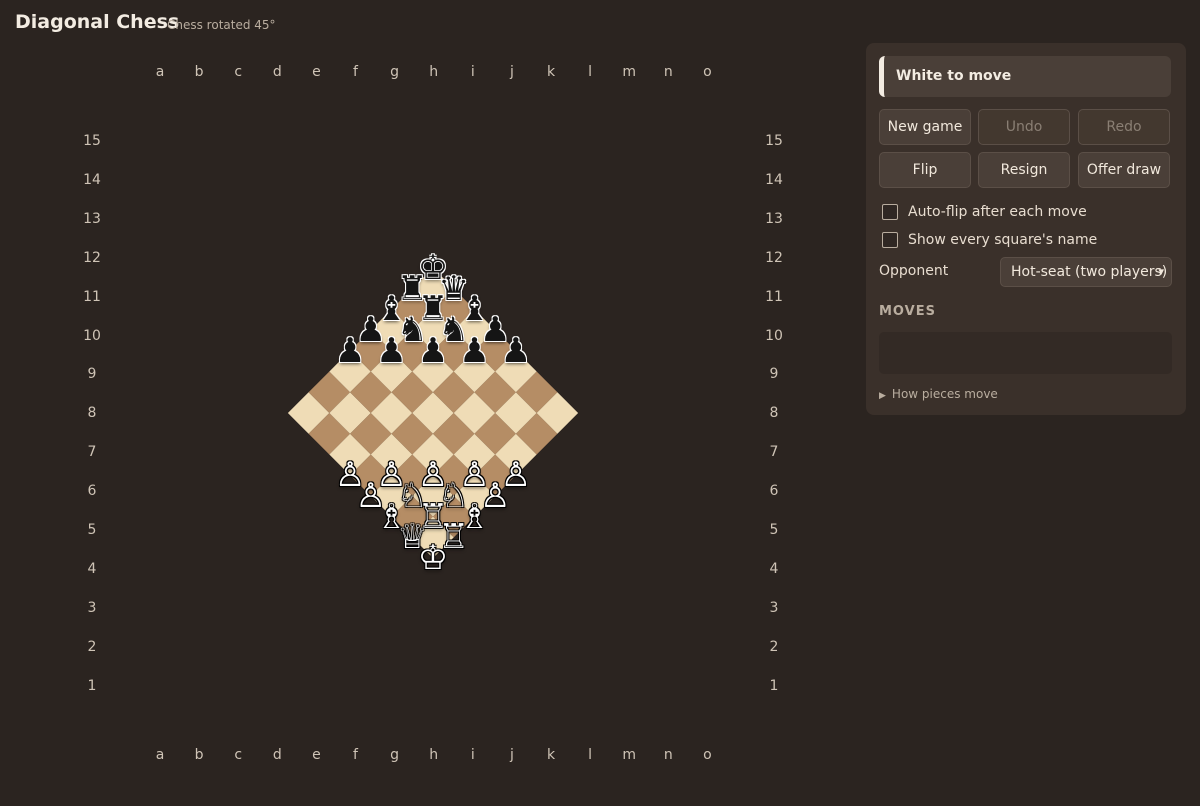 The image size is (1200, 806). What do you see at coordinates (1089, 272) in the screenshot?
I see `opponent-select-value: Hot-seat (two players)` at bounding box center [1089, 272].